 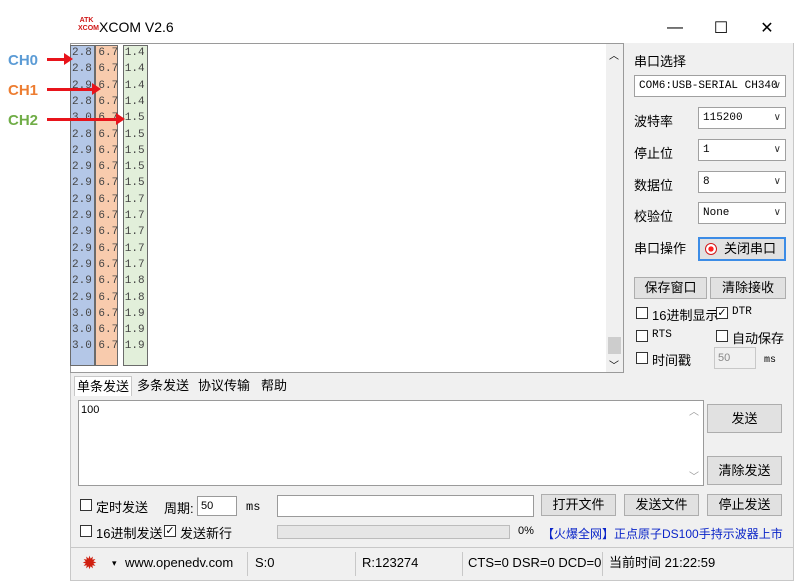 I want to click on window-title: XCOM V2.6, so click(x=136, y=27).